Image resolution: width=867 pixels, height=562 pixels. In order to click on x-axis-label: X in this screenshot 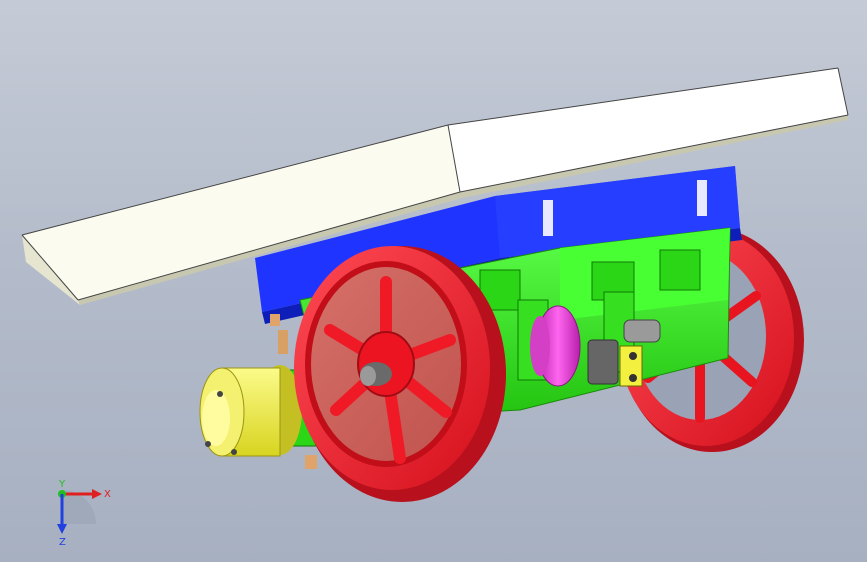, I will do `click(107, 494)`.